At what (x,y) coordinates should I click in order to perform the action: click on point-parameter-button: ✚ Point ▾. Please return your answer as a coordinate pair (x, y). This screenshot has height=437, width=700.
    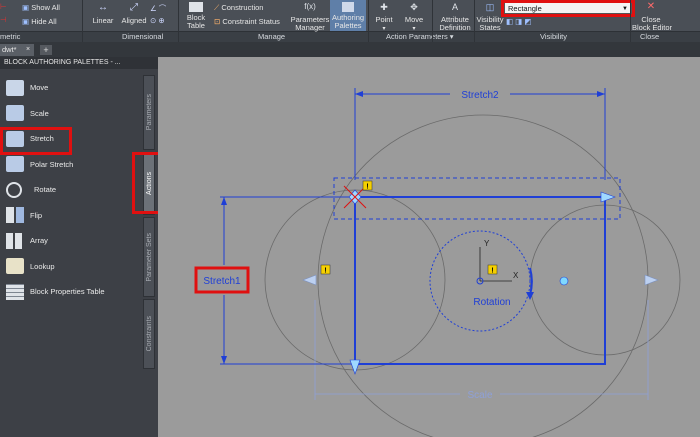
    Looking at the image, I should click on (384, 17).